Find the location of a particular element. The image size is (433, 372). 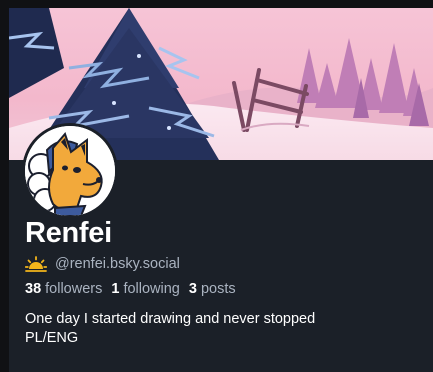

following-link: 1 following is located at coordinates (145, 289).